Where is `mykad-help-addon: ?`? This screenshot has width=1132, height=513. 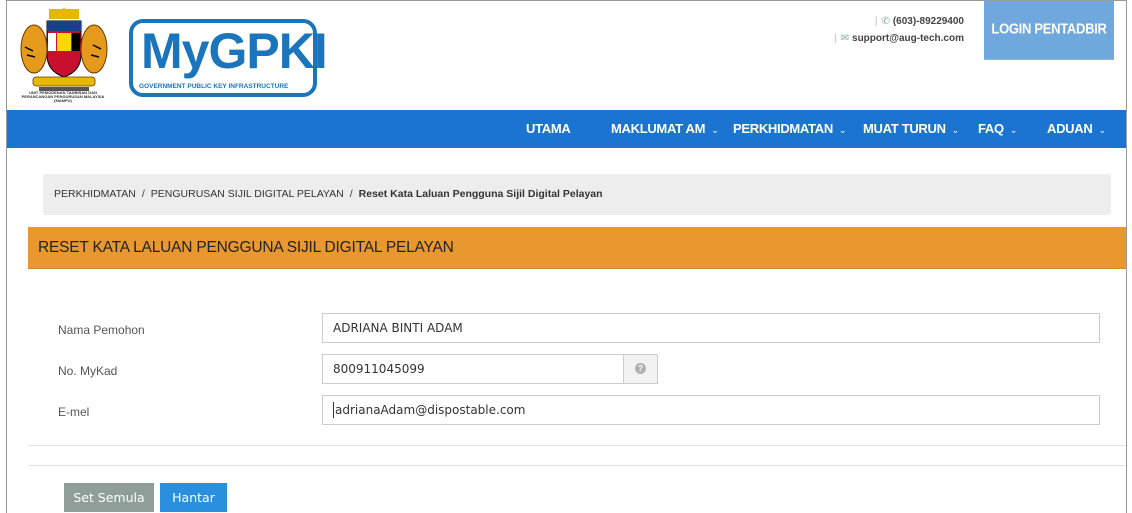 mykad-help-addon: ? is located at coordinates (641, 369).